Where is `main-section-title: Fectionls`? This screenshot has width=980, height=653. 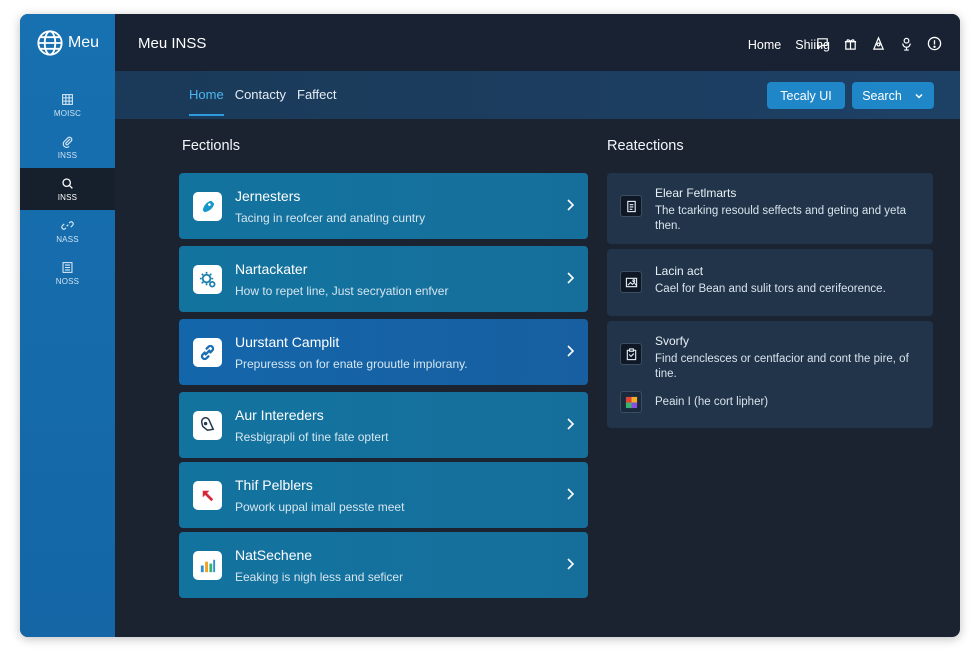 main-section-title: Fectionls is located at coordinates (211, 146).